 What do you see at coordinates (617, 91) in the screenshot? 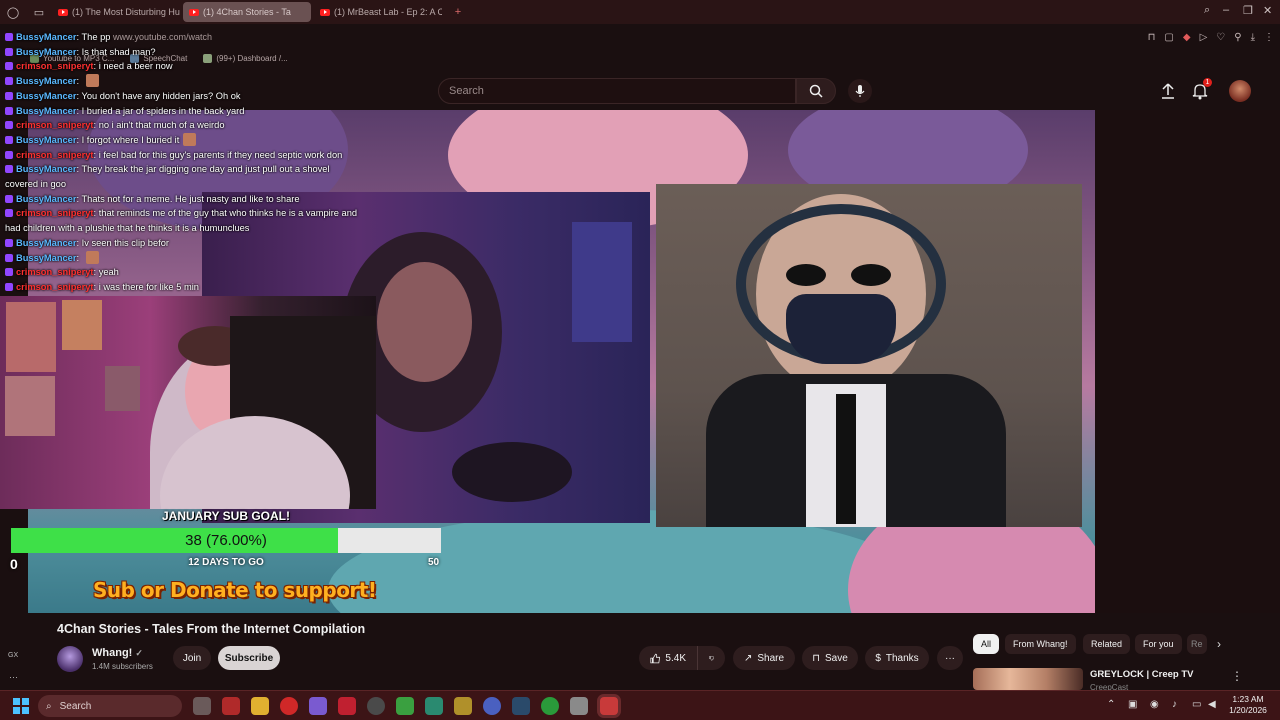
I see `search-input: Search` at bounding box center [617, 91].